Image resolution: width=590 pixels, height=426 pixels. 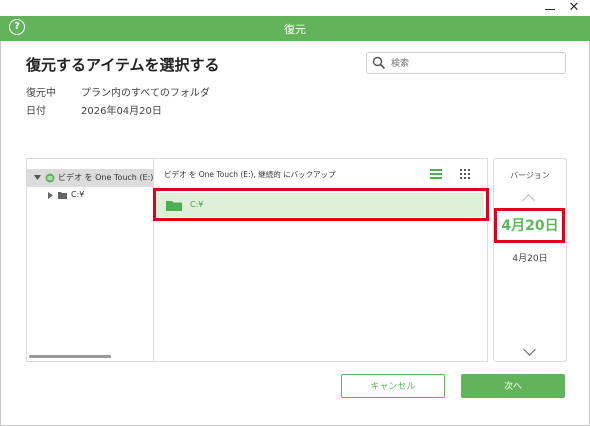 I want to click on close-button: ✕, so click(x=574, y=8).